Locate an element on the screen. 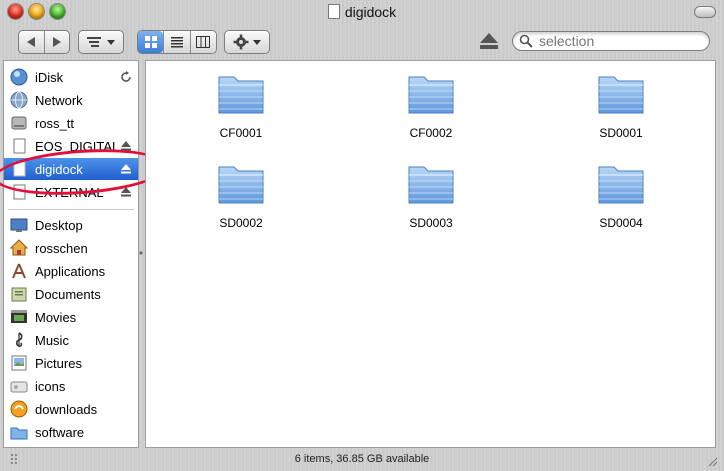 The height and width of the screenshot is (471, 724). icon-view-button is located at coordinates (151, 42).